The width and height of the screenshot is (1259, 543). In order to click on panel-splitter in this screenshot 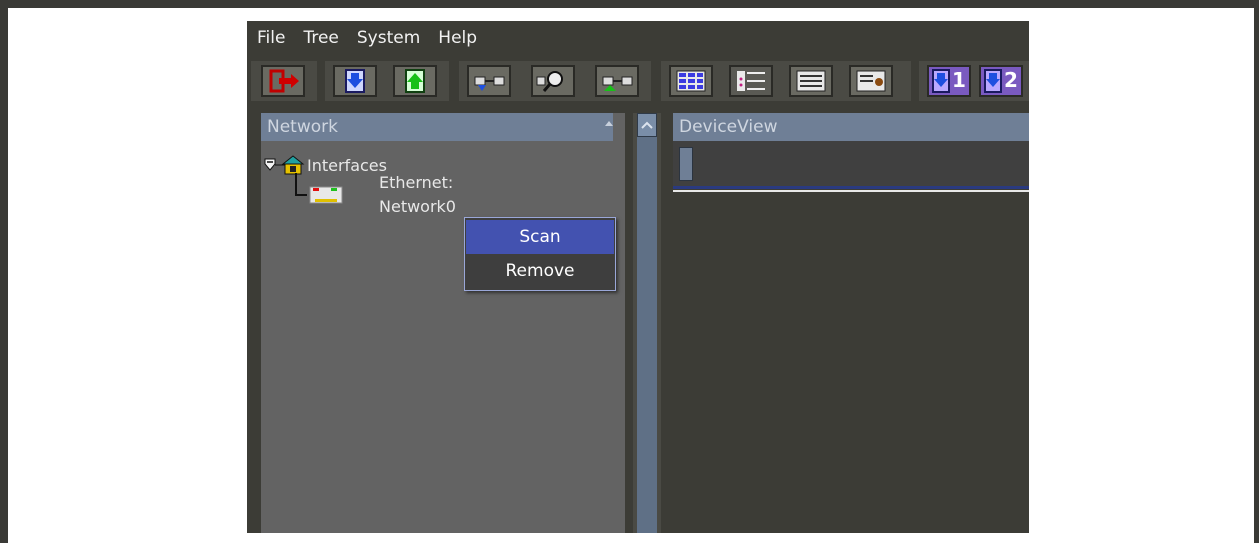, I will do `click(647, 323)`.